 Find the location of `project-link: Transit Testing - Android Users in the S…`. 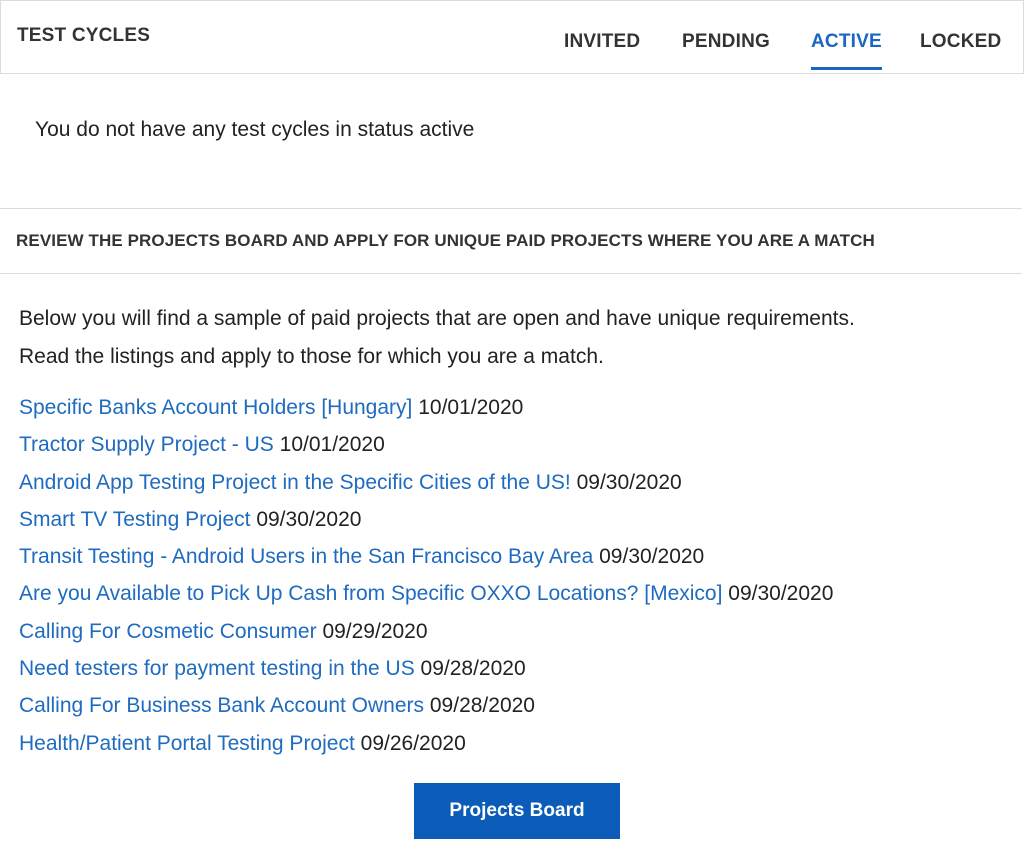

project-link: Transit Testing - Android Users in the S… is located at coordinates (306, 556).